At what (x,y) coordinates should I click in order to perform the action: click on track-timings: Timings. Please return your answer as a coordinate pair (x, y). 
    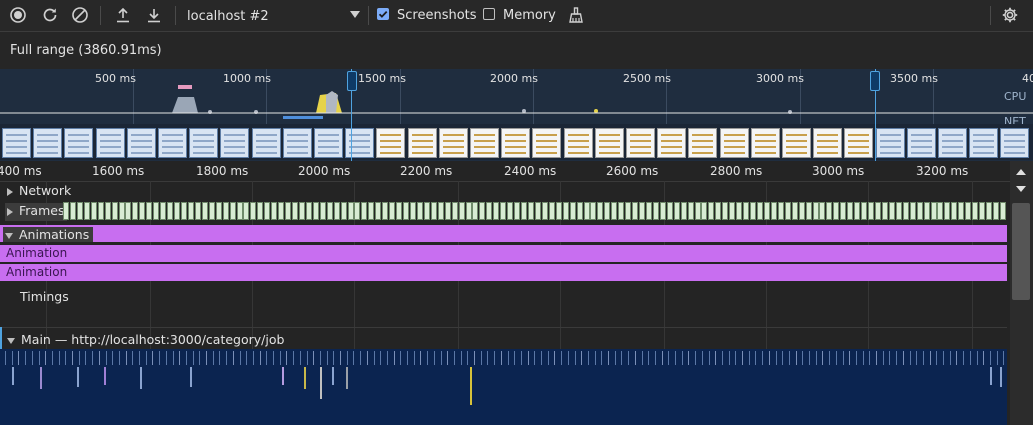
    Looking at the image, I should click on (44, 296).